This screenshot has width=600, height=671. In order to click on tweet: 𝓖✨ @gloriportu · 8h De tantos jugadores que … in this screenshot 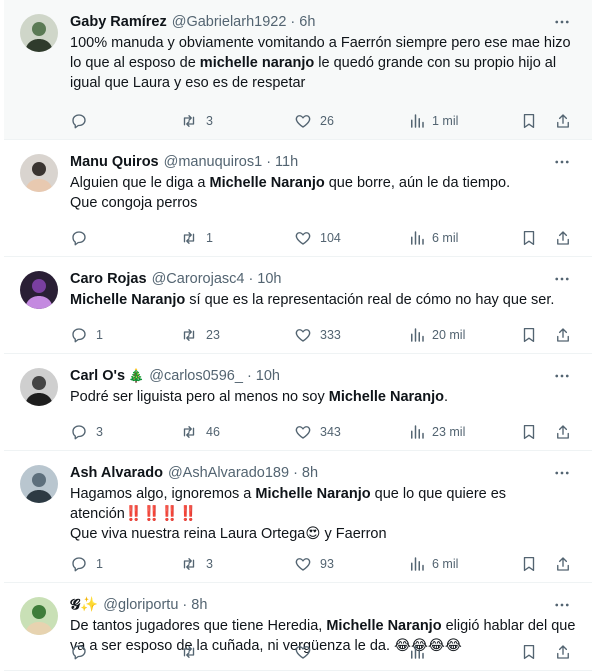, I will do `click(298, 627)`.